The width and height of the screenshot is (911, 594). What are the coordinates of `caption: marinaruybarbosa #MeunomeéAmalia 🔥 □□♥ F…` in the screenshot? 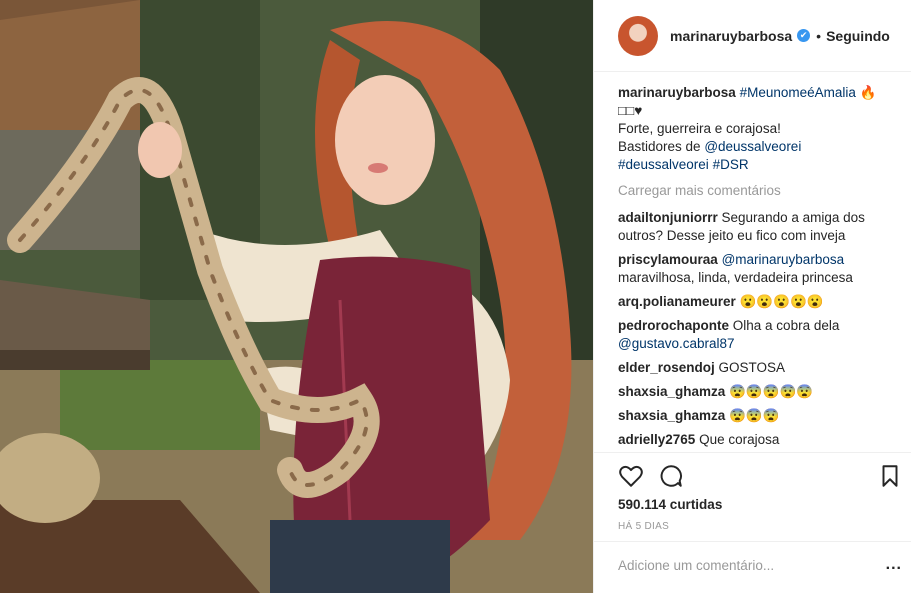 It's located at (758, 129).